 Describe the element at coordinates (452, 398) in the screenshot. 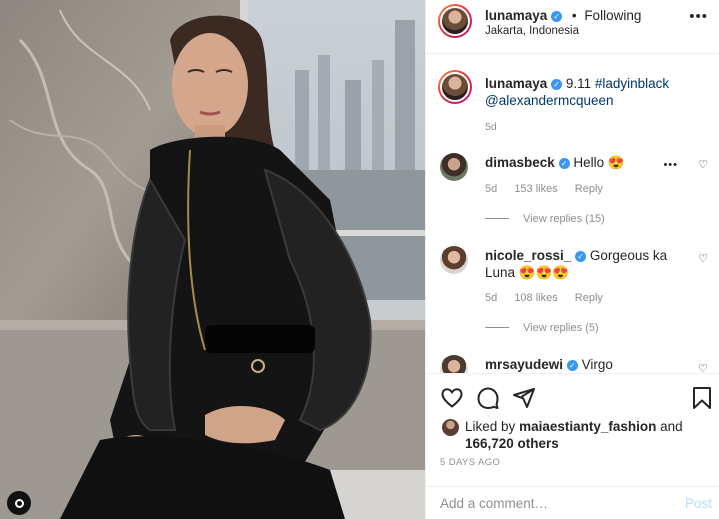

I see `heart-icon` at that location.